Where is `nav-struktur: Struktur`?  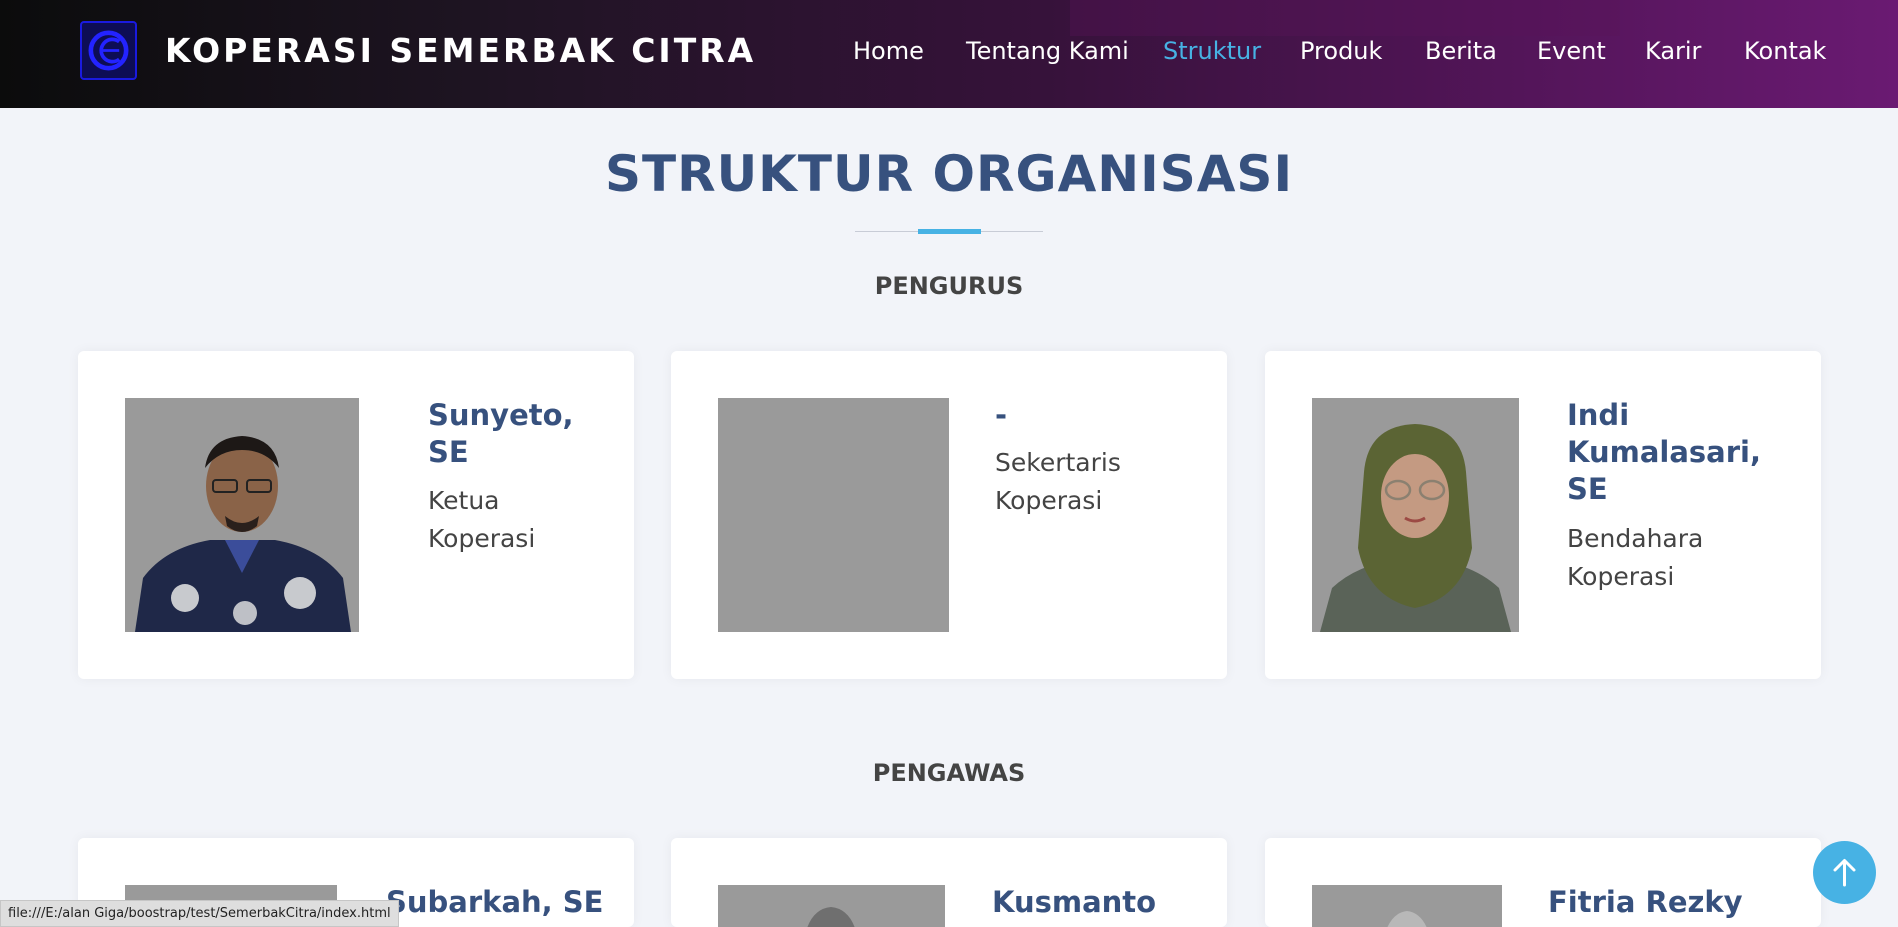 nav-struktur: Struktur is located at coordinates (1212, 51).